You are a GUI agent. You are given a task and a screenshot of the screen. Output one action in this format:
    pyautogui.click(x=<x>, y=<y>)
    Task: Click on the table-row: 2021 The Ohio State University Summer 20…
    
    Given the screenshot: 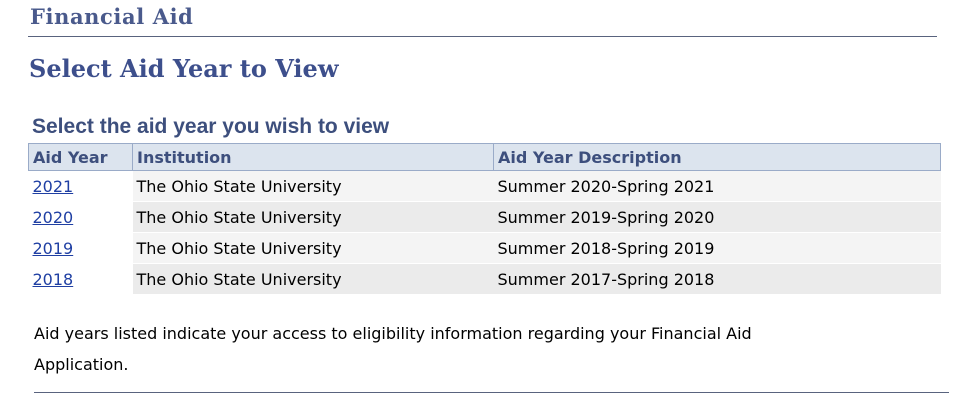 What is the action you would take?
    pyautogui.click(x=484, y=186)
    